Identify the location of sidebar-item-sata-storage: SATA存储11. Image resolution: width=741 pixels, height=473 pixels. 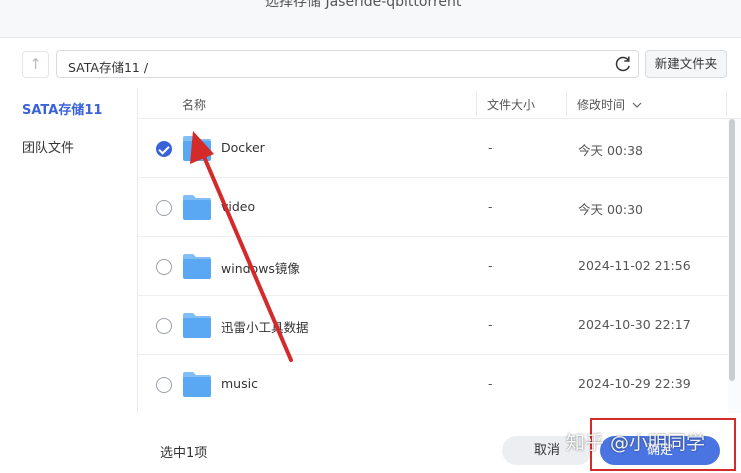
(62, 108).